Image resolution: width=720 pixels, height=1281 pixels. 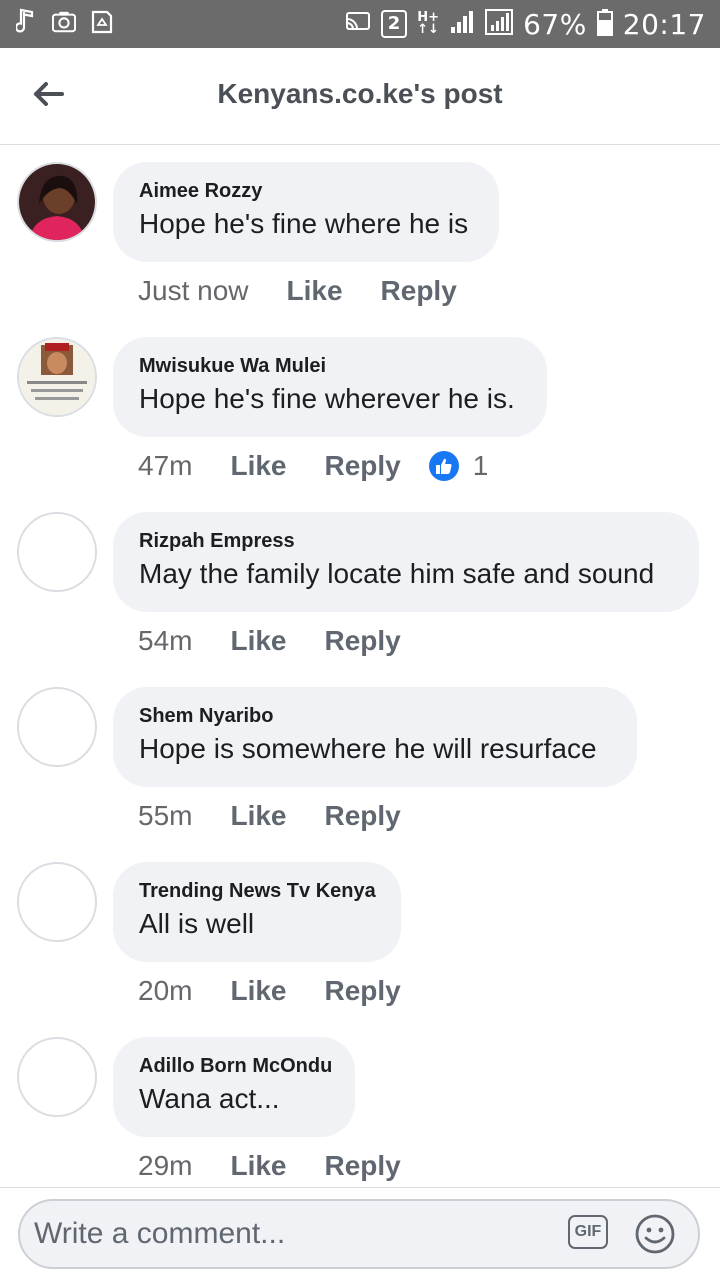 I want to click on comment-time: 55m, so click(x=165, y=815).